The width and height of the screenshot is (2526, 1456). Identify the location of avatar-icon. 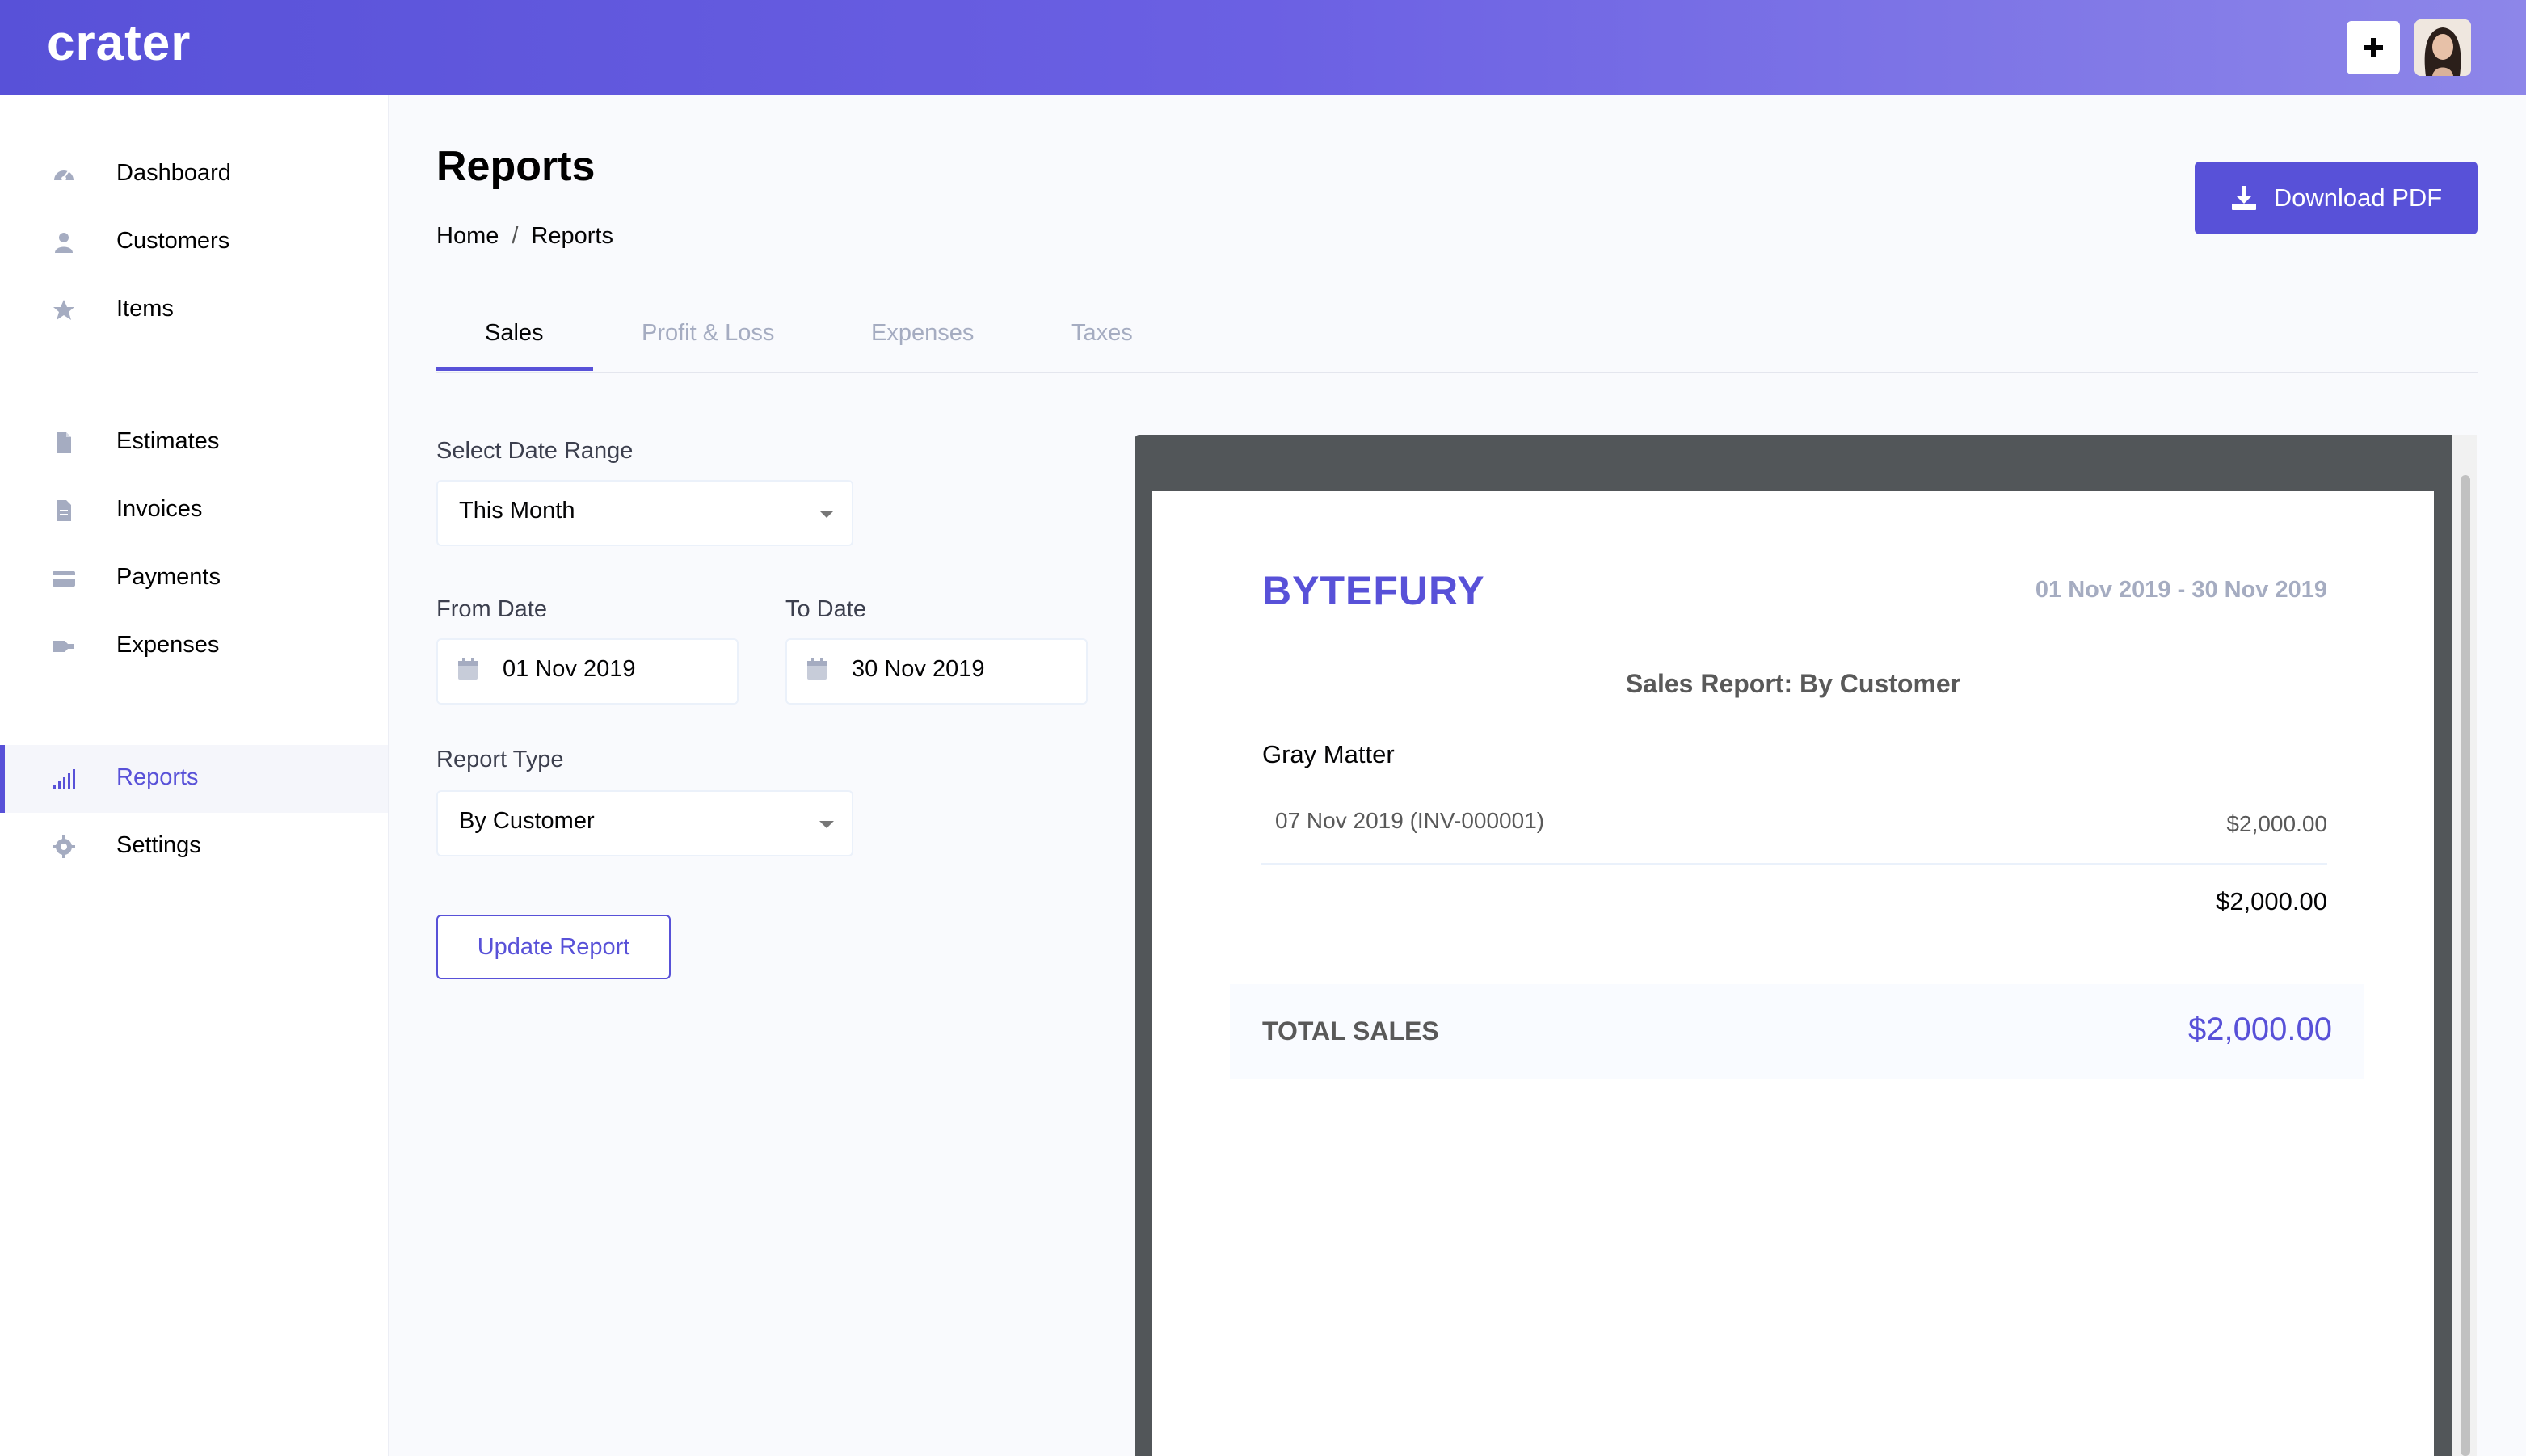
(2442, 48).